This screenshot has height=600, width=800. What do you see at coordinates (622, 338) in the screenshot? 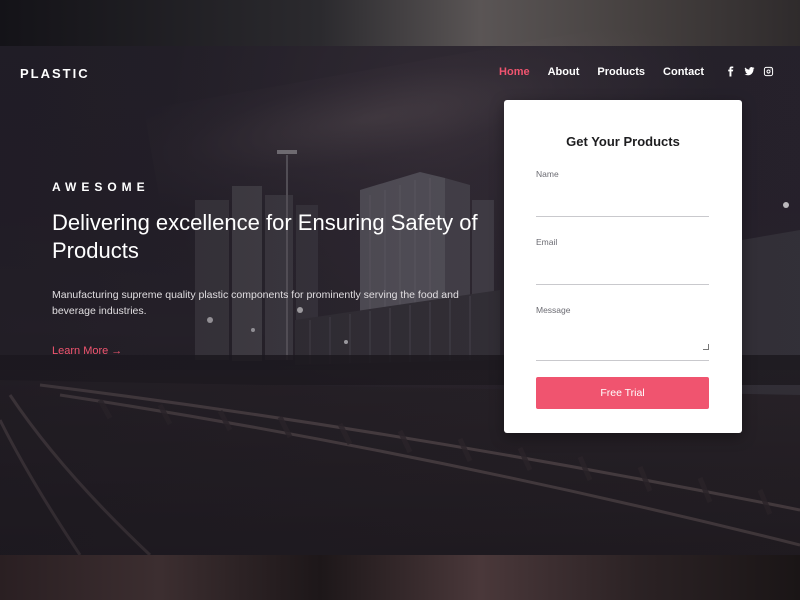
I see `message-textarea` at bounding box center [622, 338].